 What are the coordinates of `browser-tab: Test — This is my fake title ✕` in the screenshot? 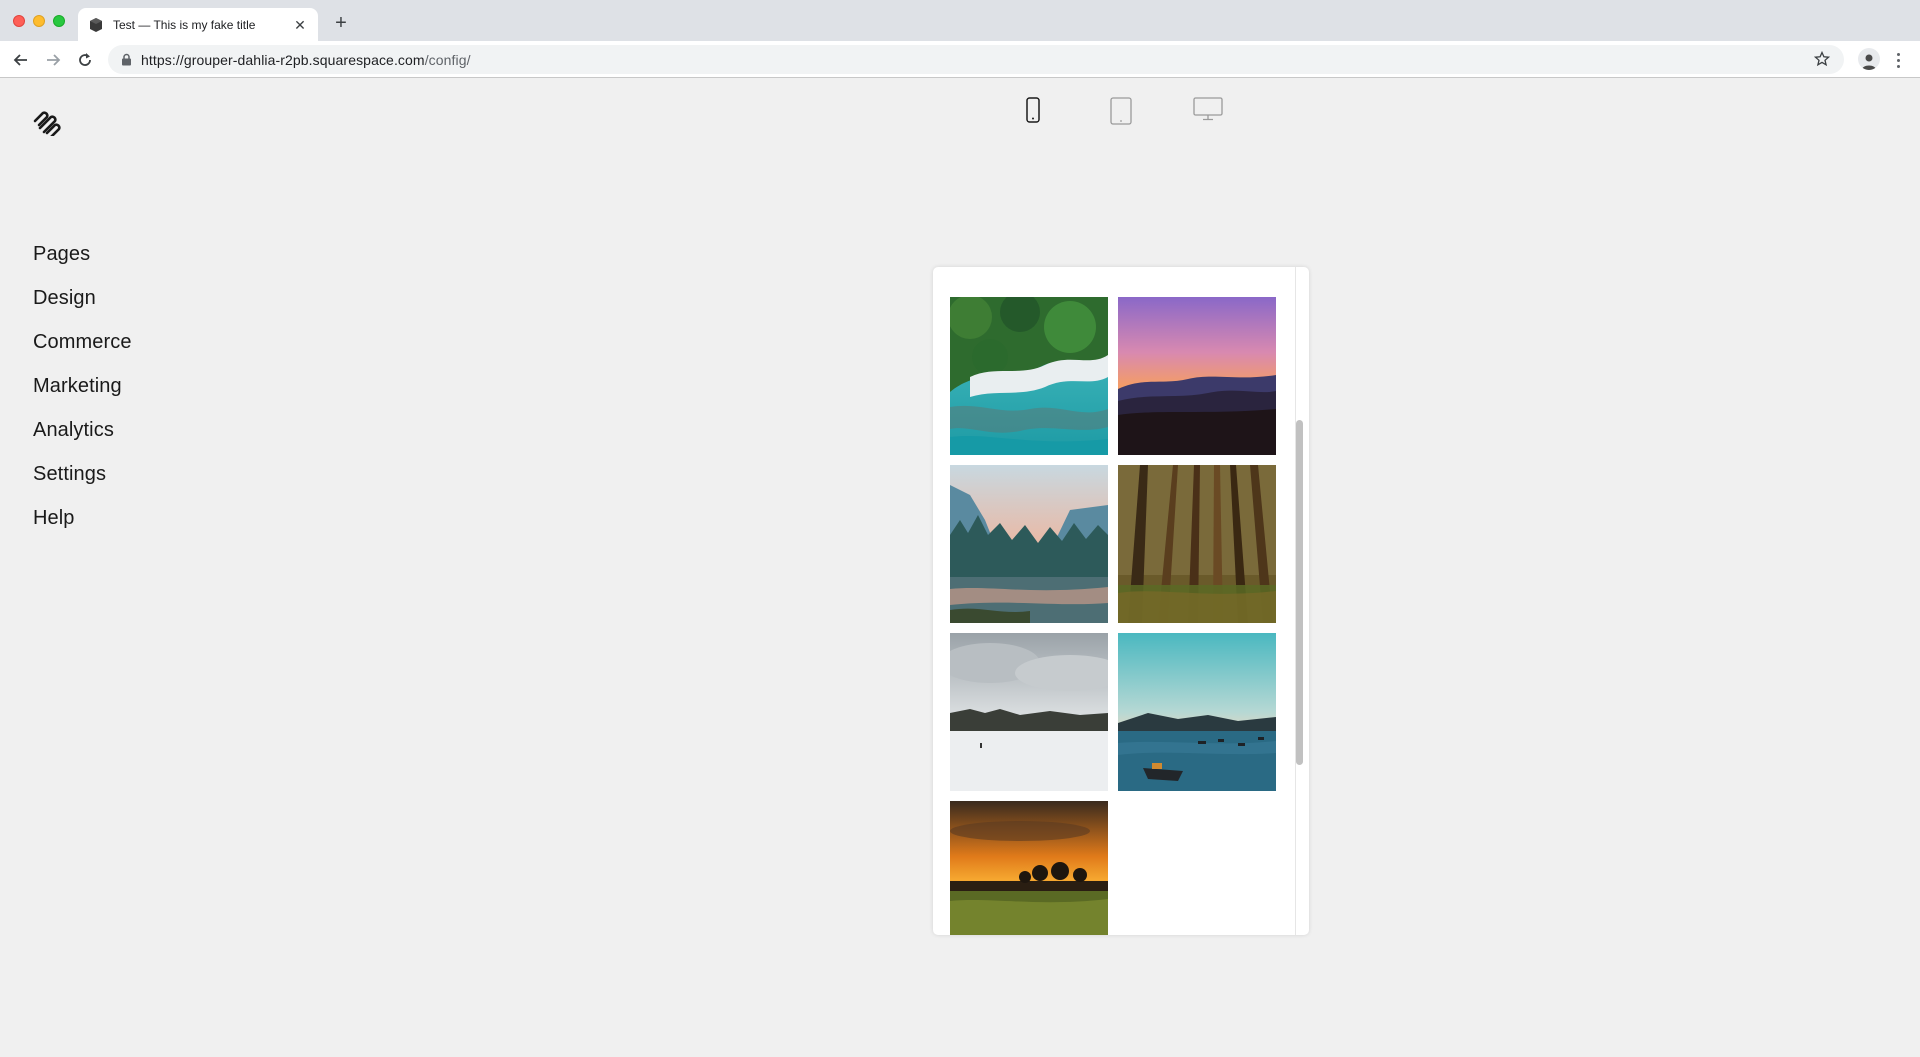 It's located at (198, 24).